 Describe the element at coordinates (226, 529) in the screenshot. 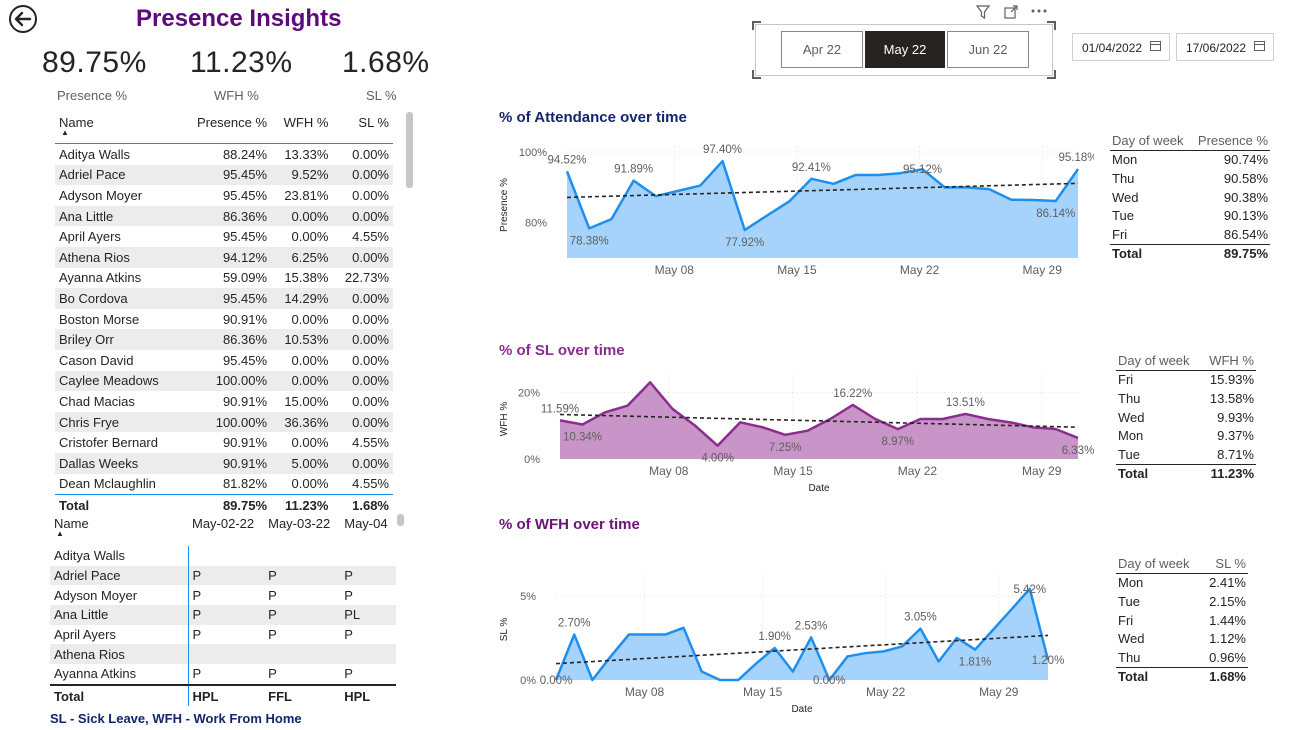

I see `column-header-date: May-02-22` at that location.